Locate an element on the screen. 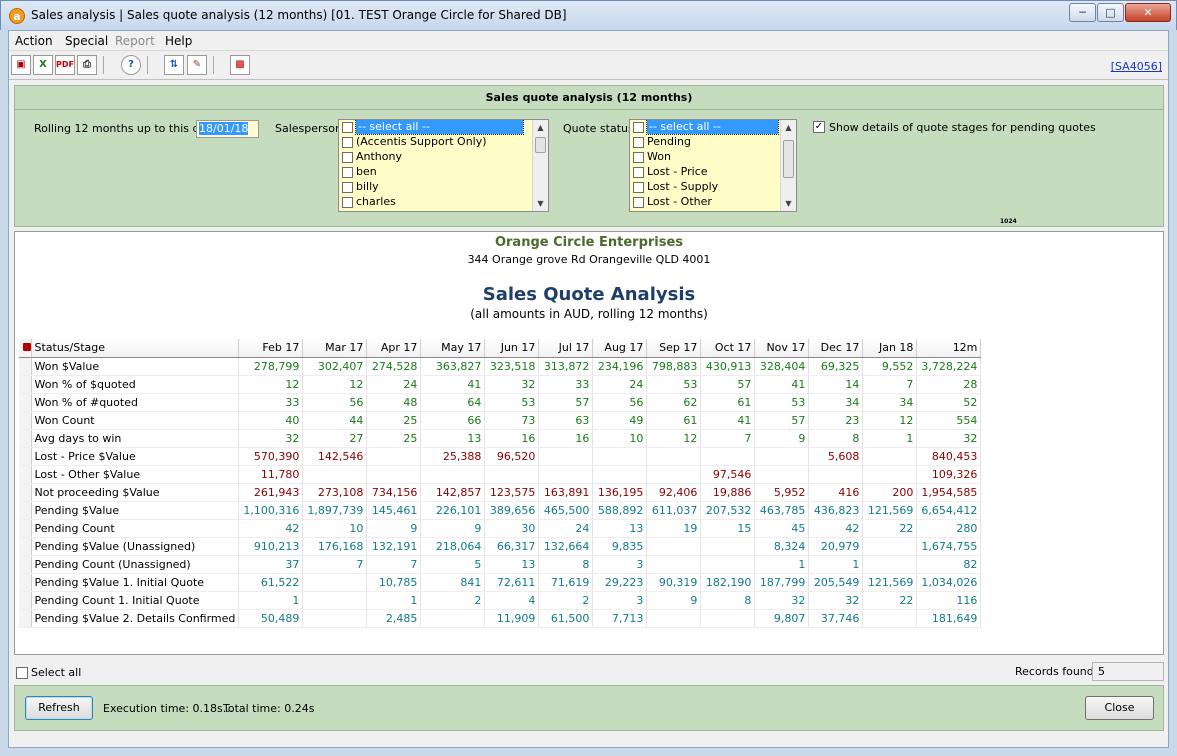 The image size is (1177, 756). salesperson-option: billy is located at coordinates (443, 187).